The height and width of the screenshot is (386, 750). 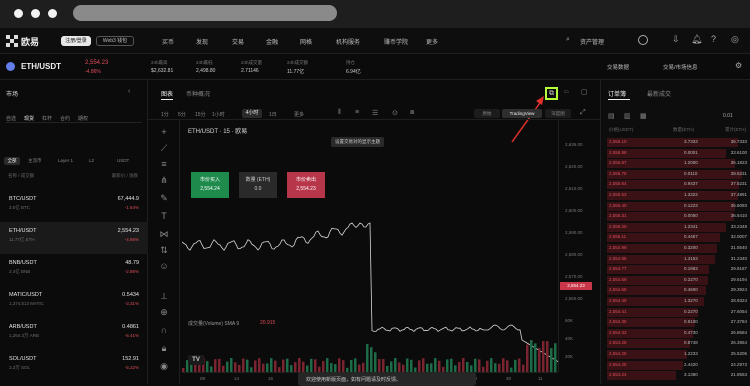 What do you see at coordinates (675, 312) in the screenshot?
I see `ask-row: 2,554.41 0.2270 27.6054` at bounding box center [675, 312].